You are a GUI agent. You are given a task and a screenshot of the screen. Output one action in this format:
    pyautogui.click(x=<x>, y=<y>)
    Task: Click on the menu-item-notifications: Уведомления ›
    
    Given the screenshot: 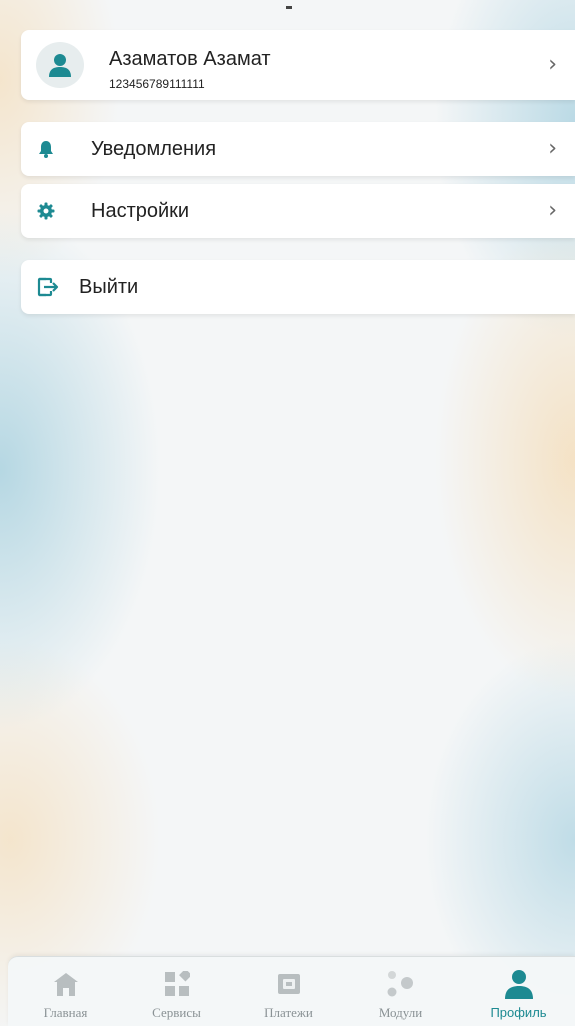 What is the action you would take?
    pyautogui.click(x=298, y=149)
    